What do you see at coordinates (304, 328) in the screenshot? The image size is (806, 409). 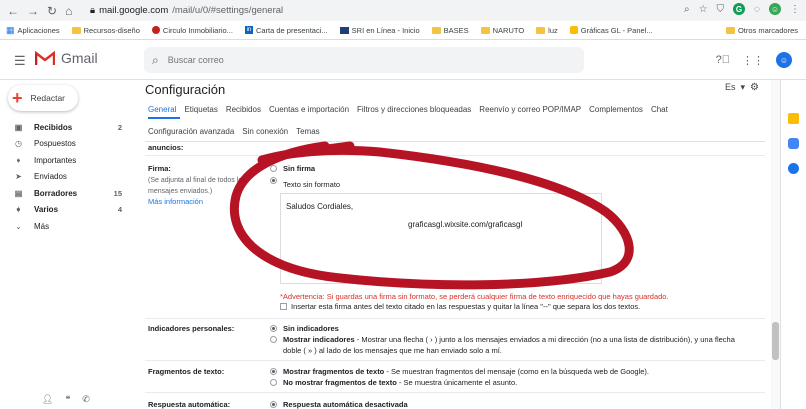 I see `no-indicators-radio: Sin indicadores` at bounding box center [304, 328].